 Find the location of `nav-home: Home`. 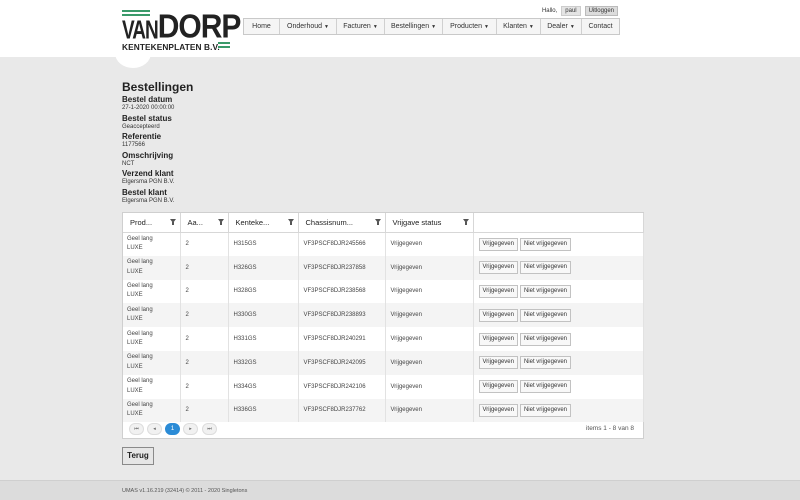

nav-home: Home is located at coordinates (262, 26).